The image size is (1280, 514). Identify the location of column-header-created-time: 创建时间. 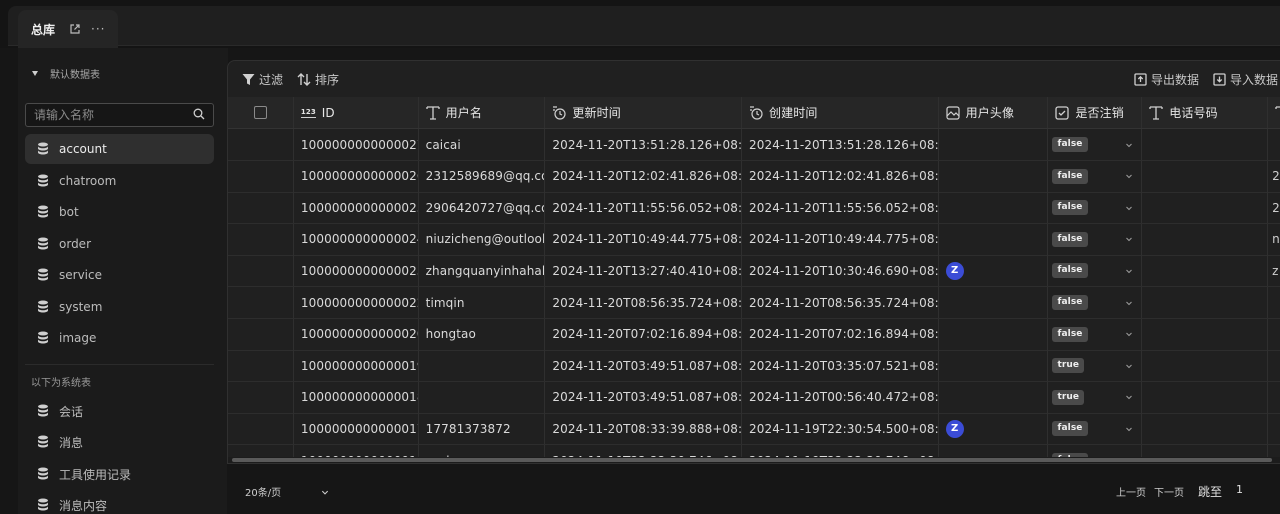
(840, 112).